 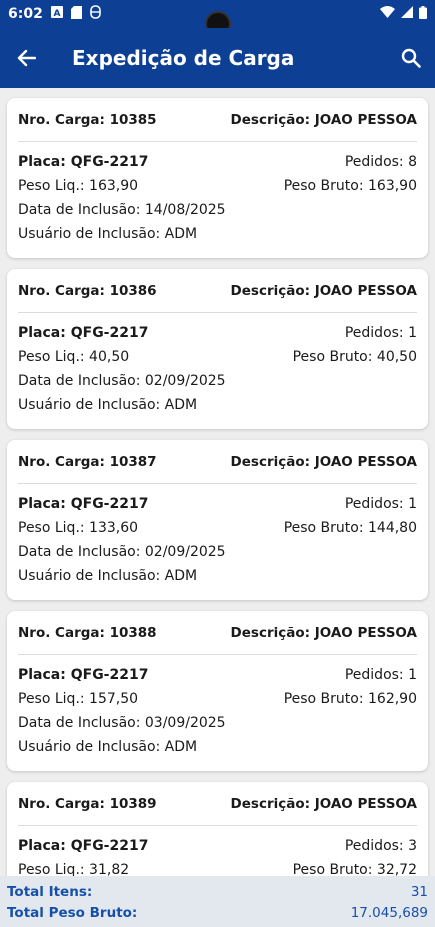 I want to click on card-header: Nro. Carga: 10387 Descrição: JOAO PESSOA, so click(x=217, y=462).